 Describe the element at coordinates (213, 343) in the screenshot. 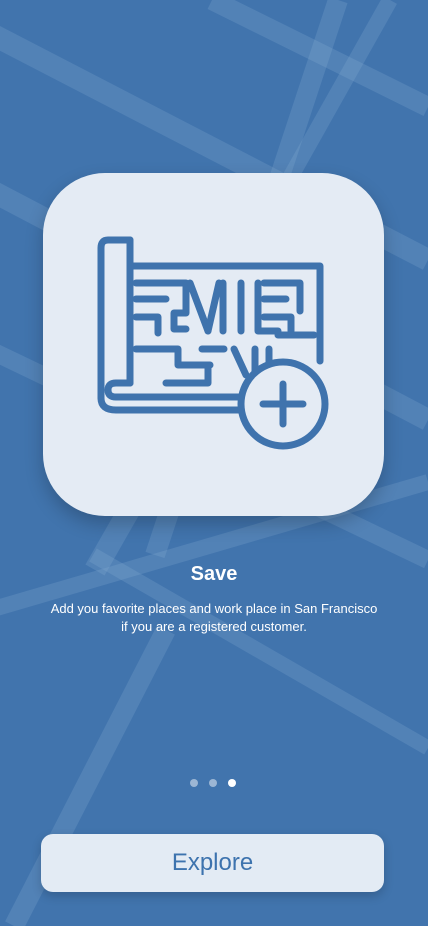

I see `map-save-icon` at that location.